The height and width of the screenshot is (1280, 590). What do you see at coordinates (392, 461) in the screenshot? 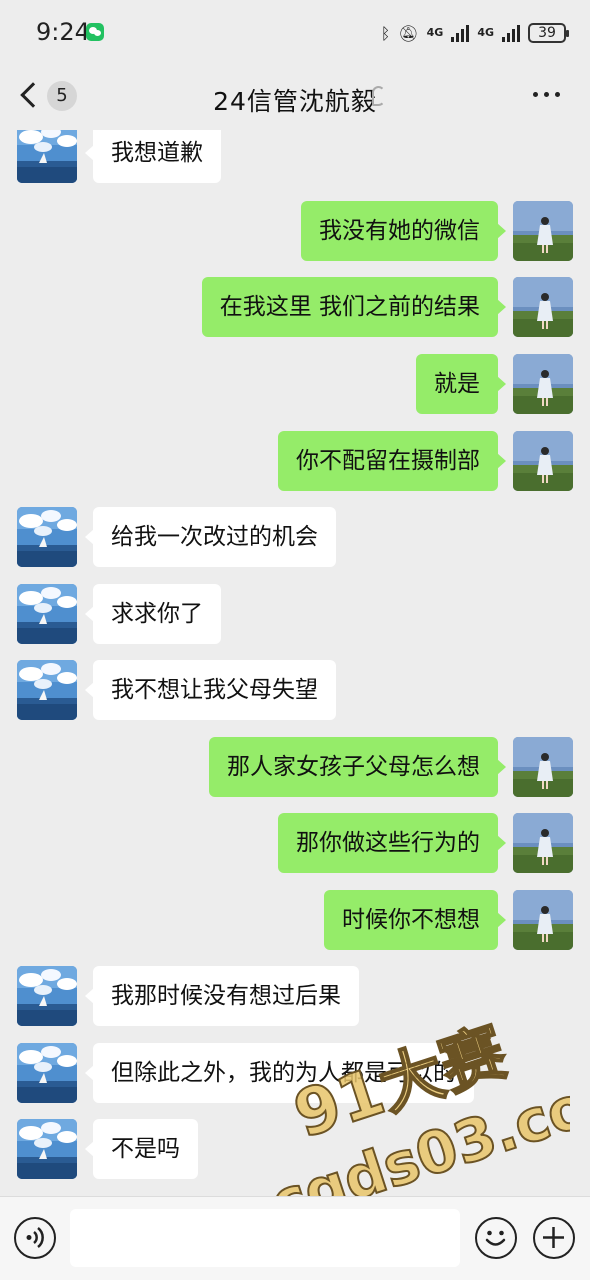
I see `message-bubble: 你不配留在摄制部` at bounding box center [392, 461].